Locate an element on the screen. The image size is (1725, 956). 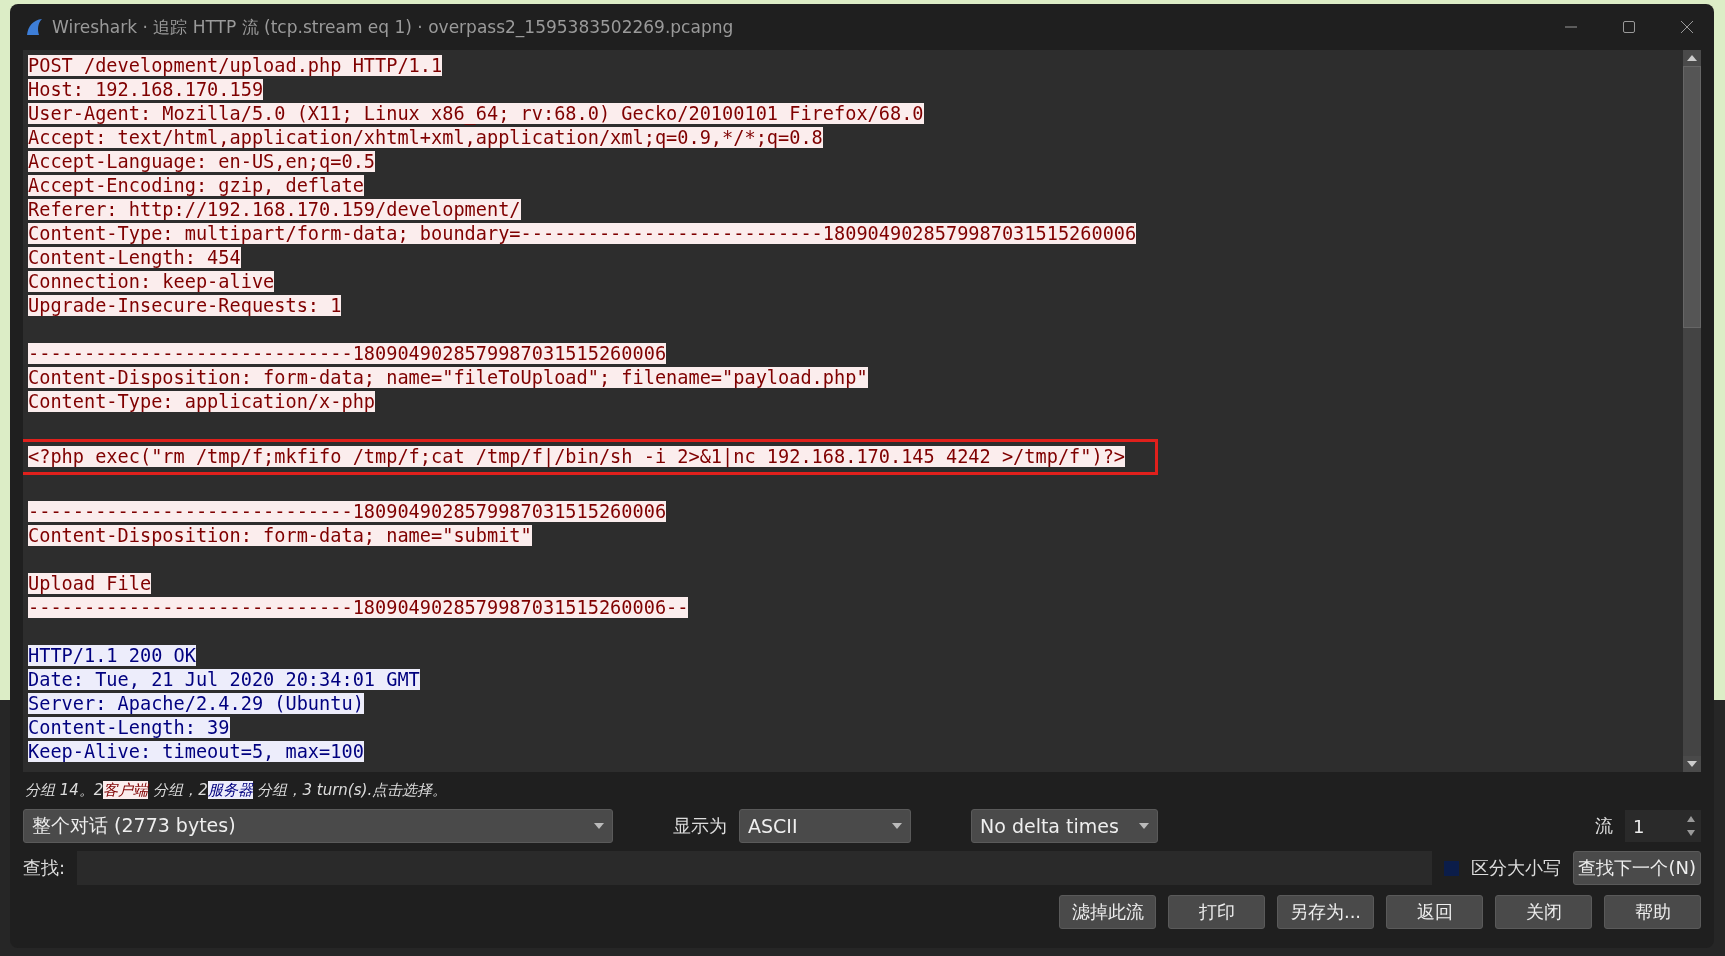
dialog-button: 打印 is located at coordinates (1216, 912).